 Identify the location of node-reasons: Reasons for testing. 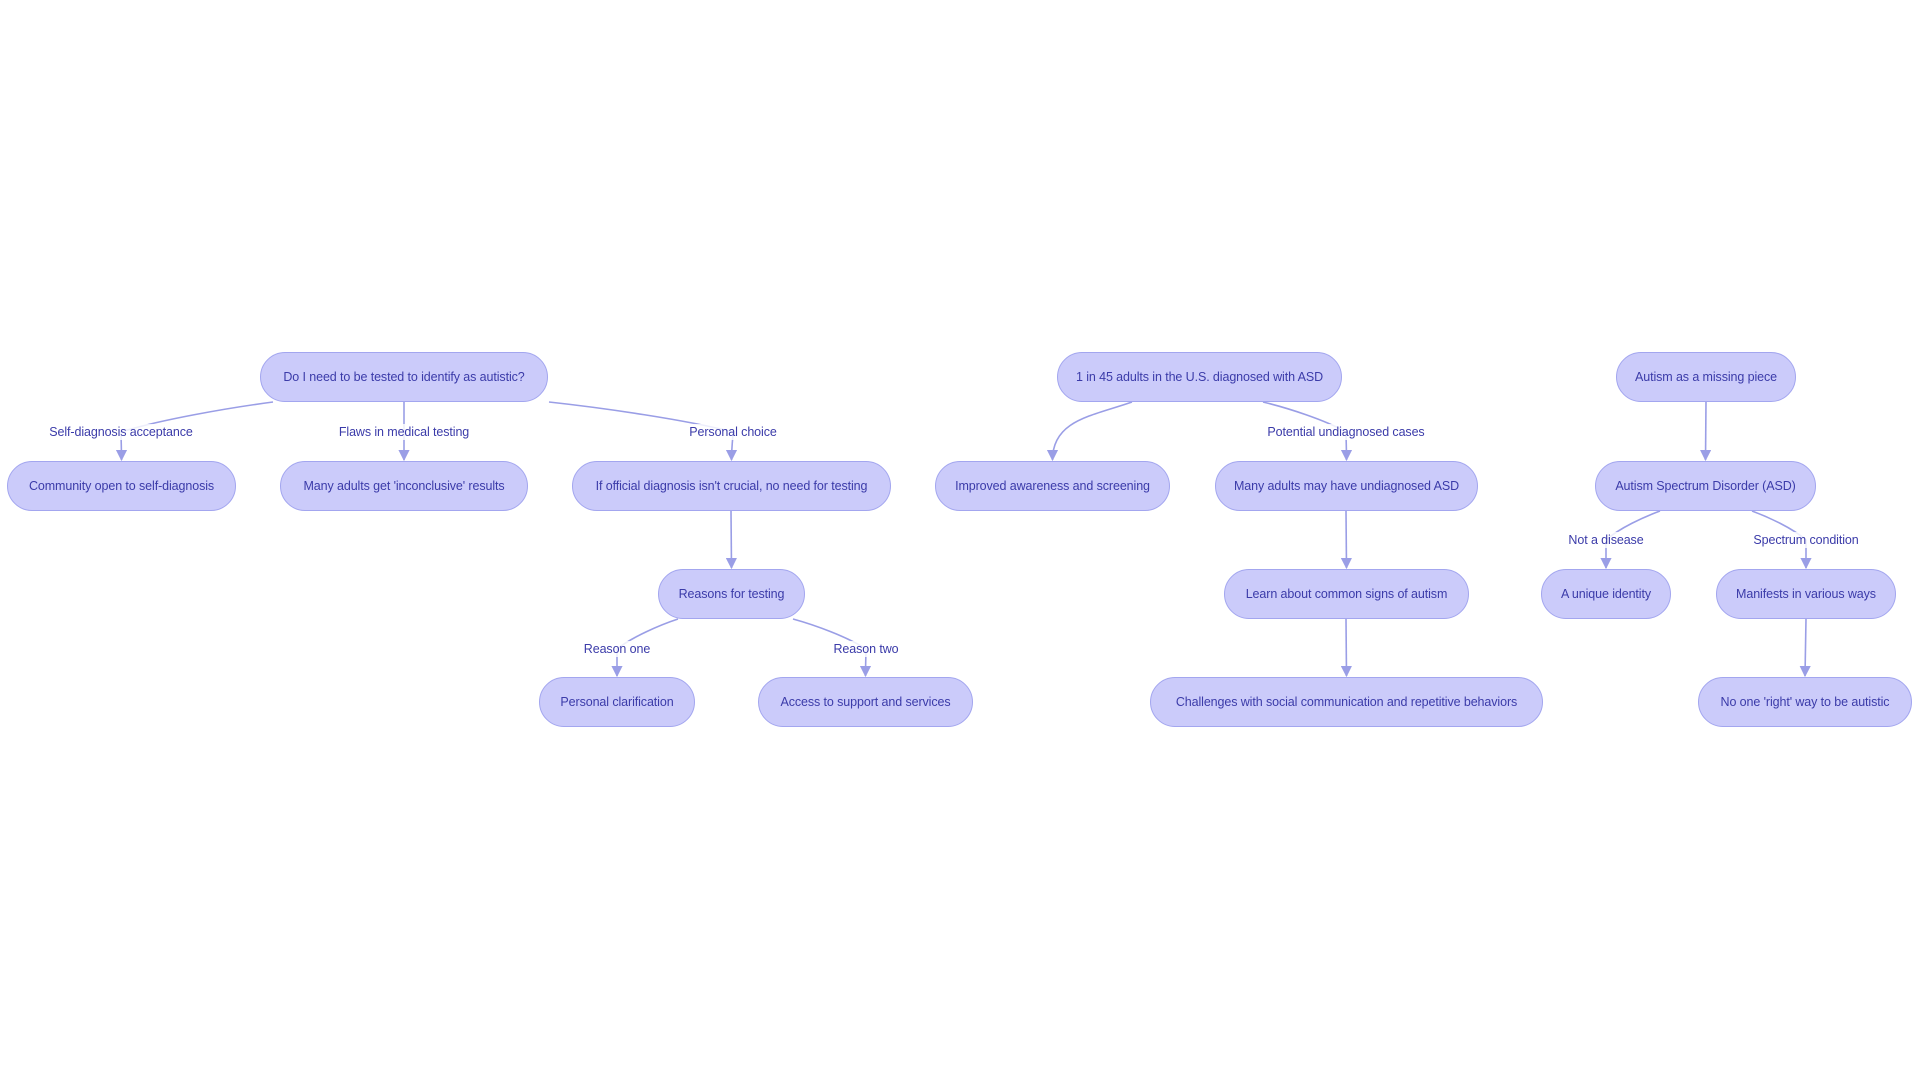
(731, 594).